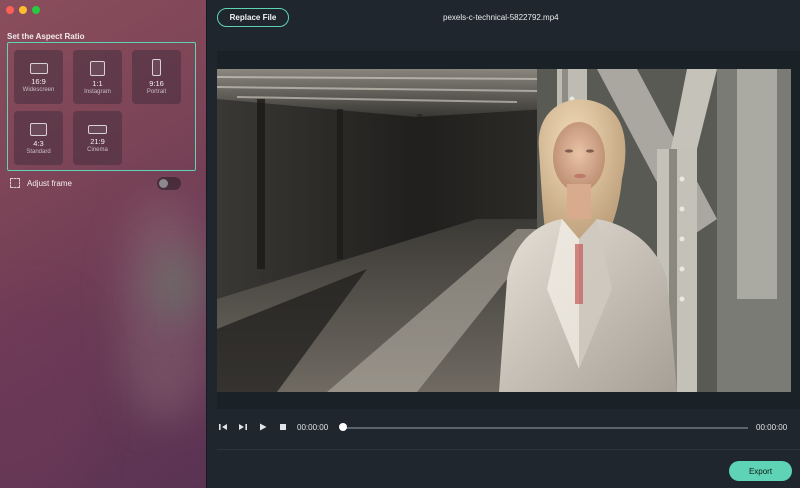  Describe the element at coordinates (546, 428) in the screenshot. I see `timeline-track` at that location.